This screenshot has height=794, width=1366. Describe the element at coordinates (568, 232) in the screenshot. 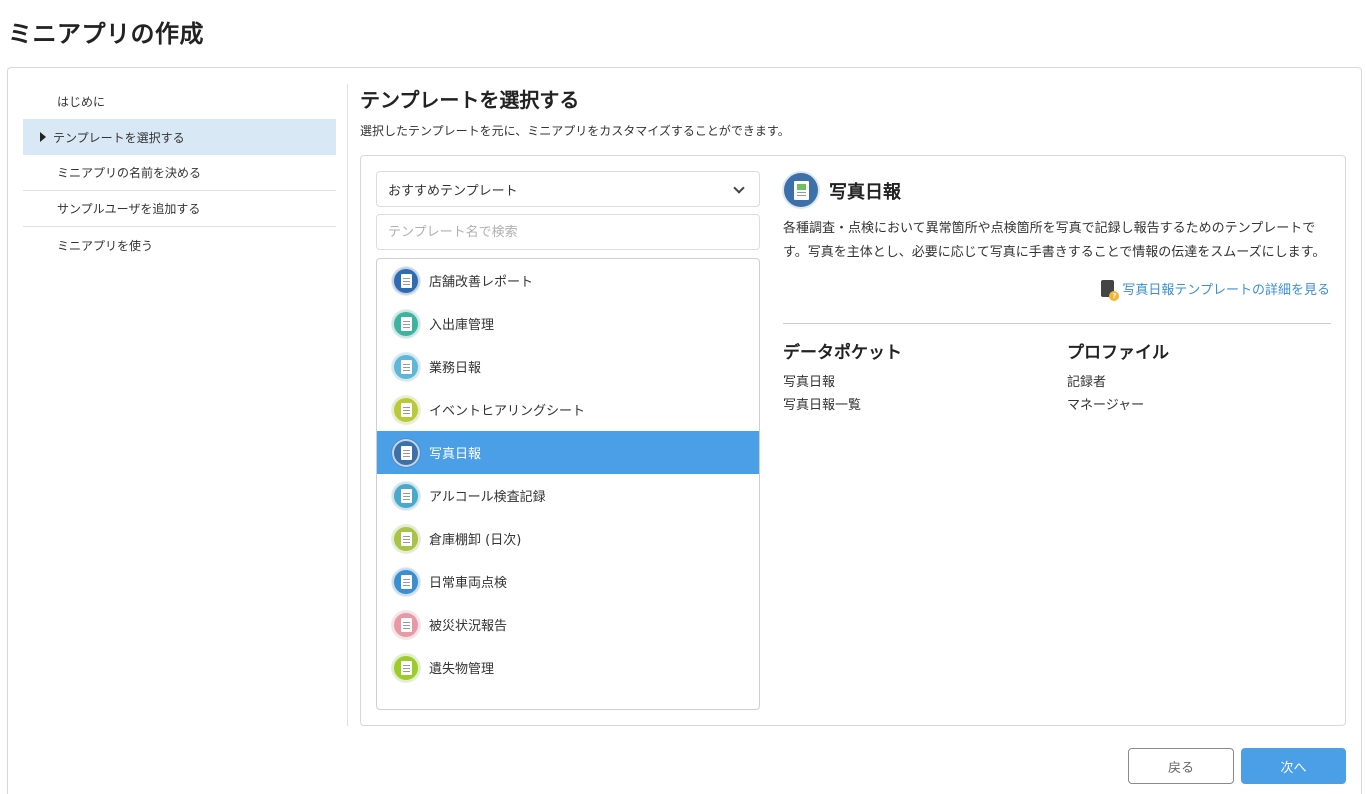

I see `template-search-input` at that location.